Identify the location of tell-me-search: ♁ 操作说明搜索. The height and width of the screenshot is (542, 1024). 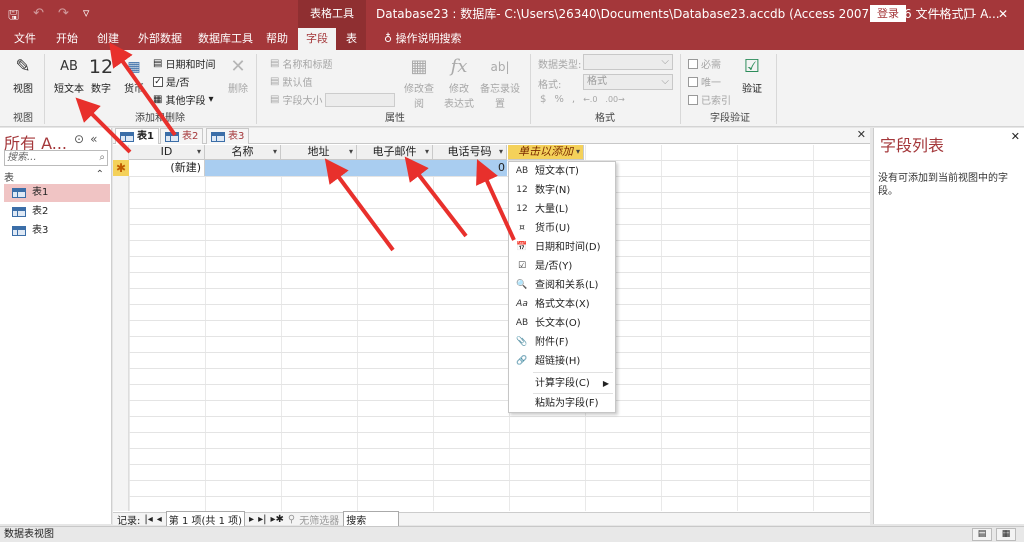
(423, 39).